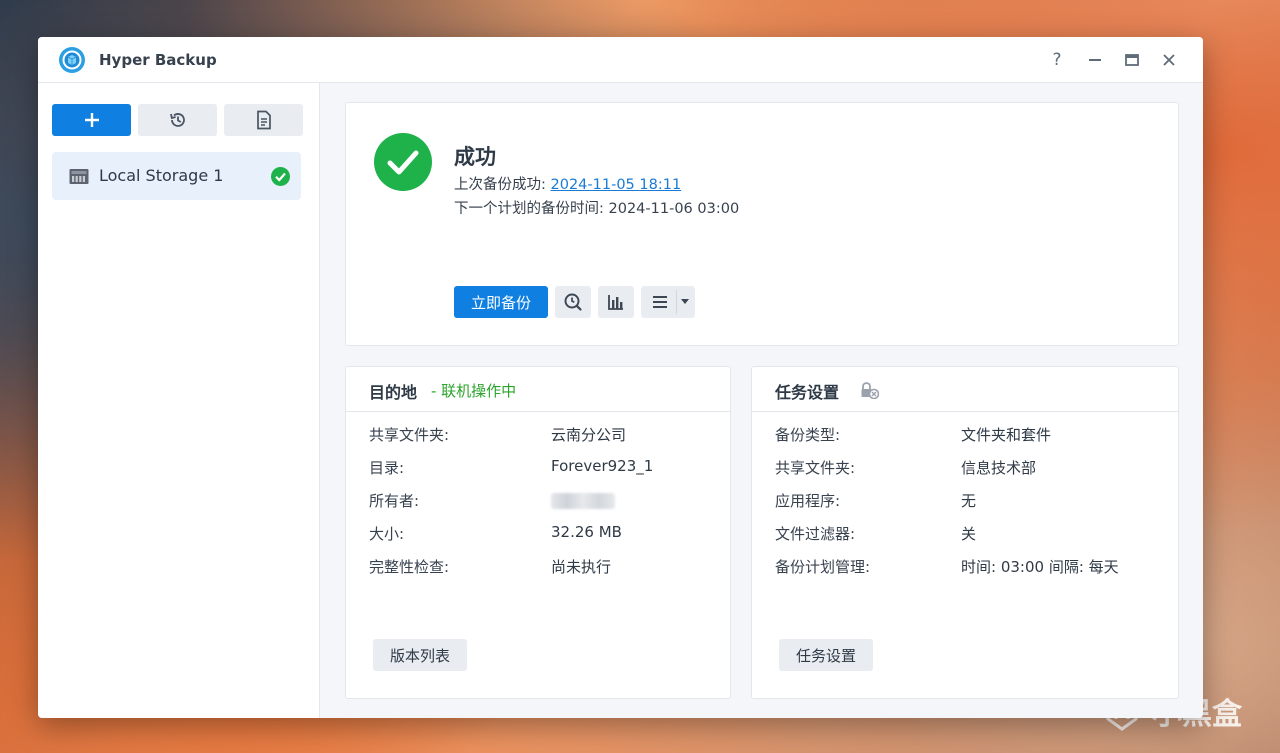 The height and width of the screenshot is (753, 1280). I want to click on task-row-value: 文件夹和套件, so click(1006, 435).